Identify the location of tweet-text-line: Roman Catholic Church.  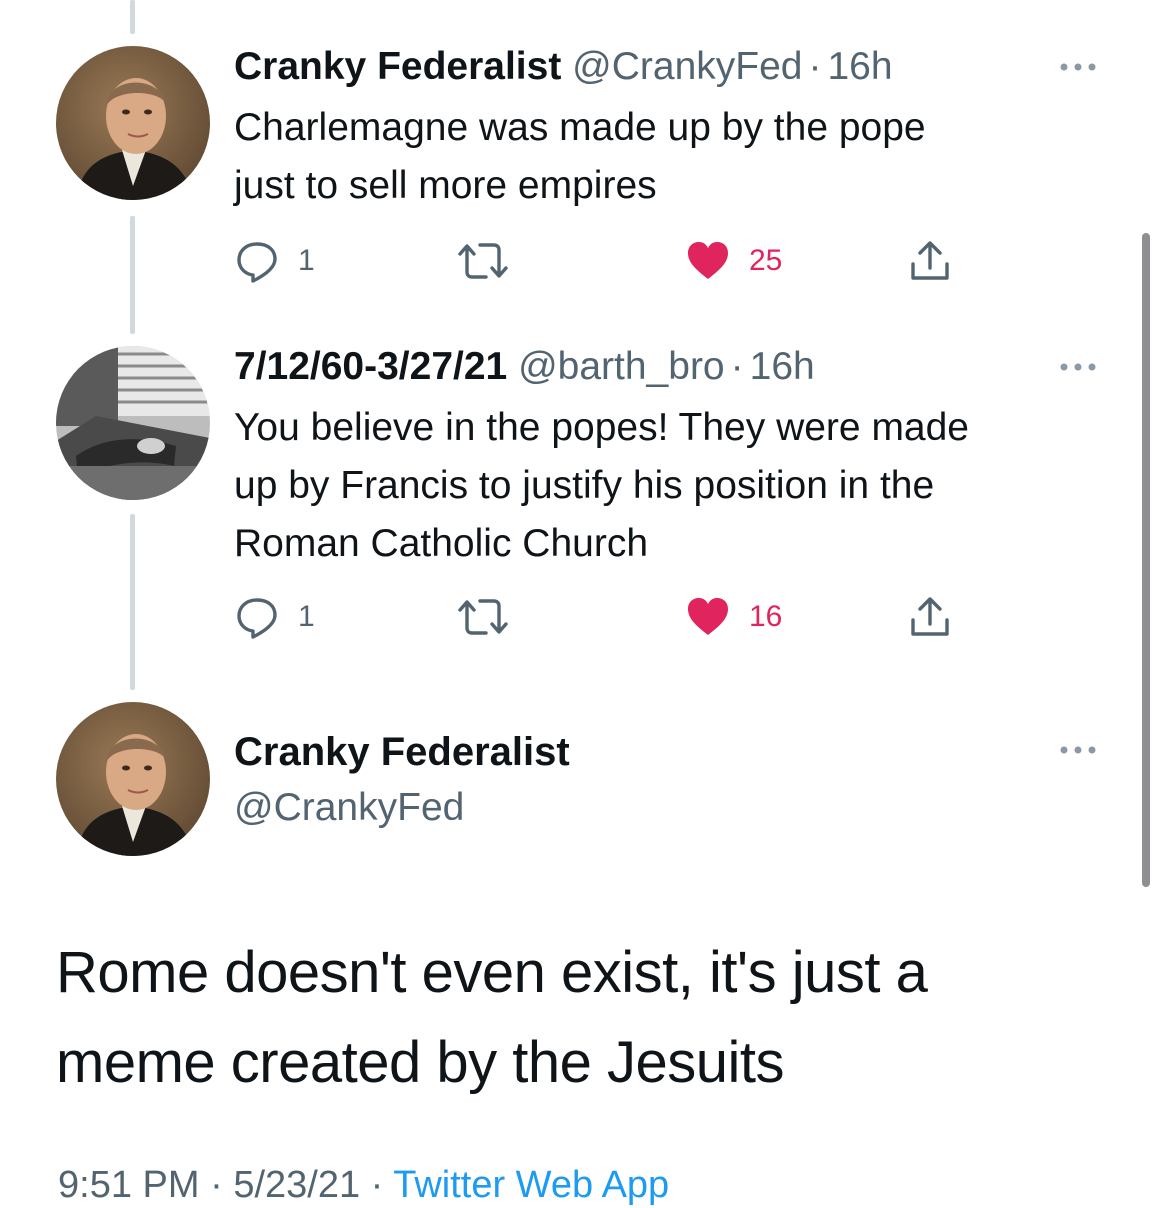
(441, 543).